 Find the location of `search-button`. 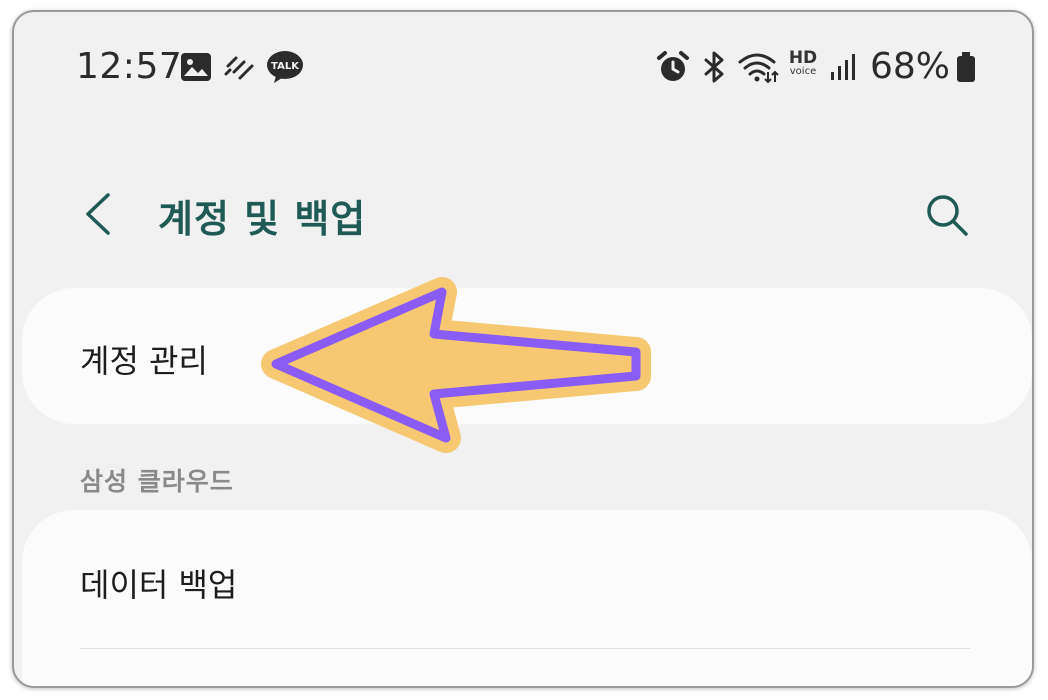

search-button is located at coordinates (947, 215).